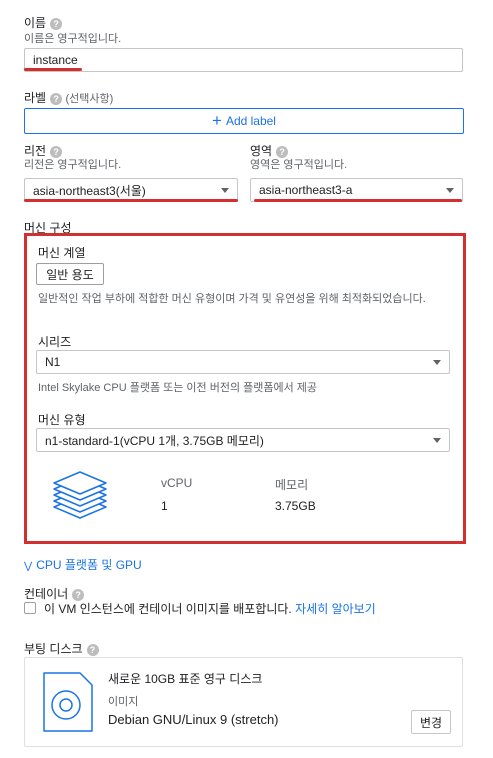  Describe the element at coordinates (80, 495) in the screenshot. I see `machine-layers-icon` at that location.